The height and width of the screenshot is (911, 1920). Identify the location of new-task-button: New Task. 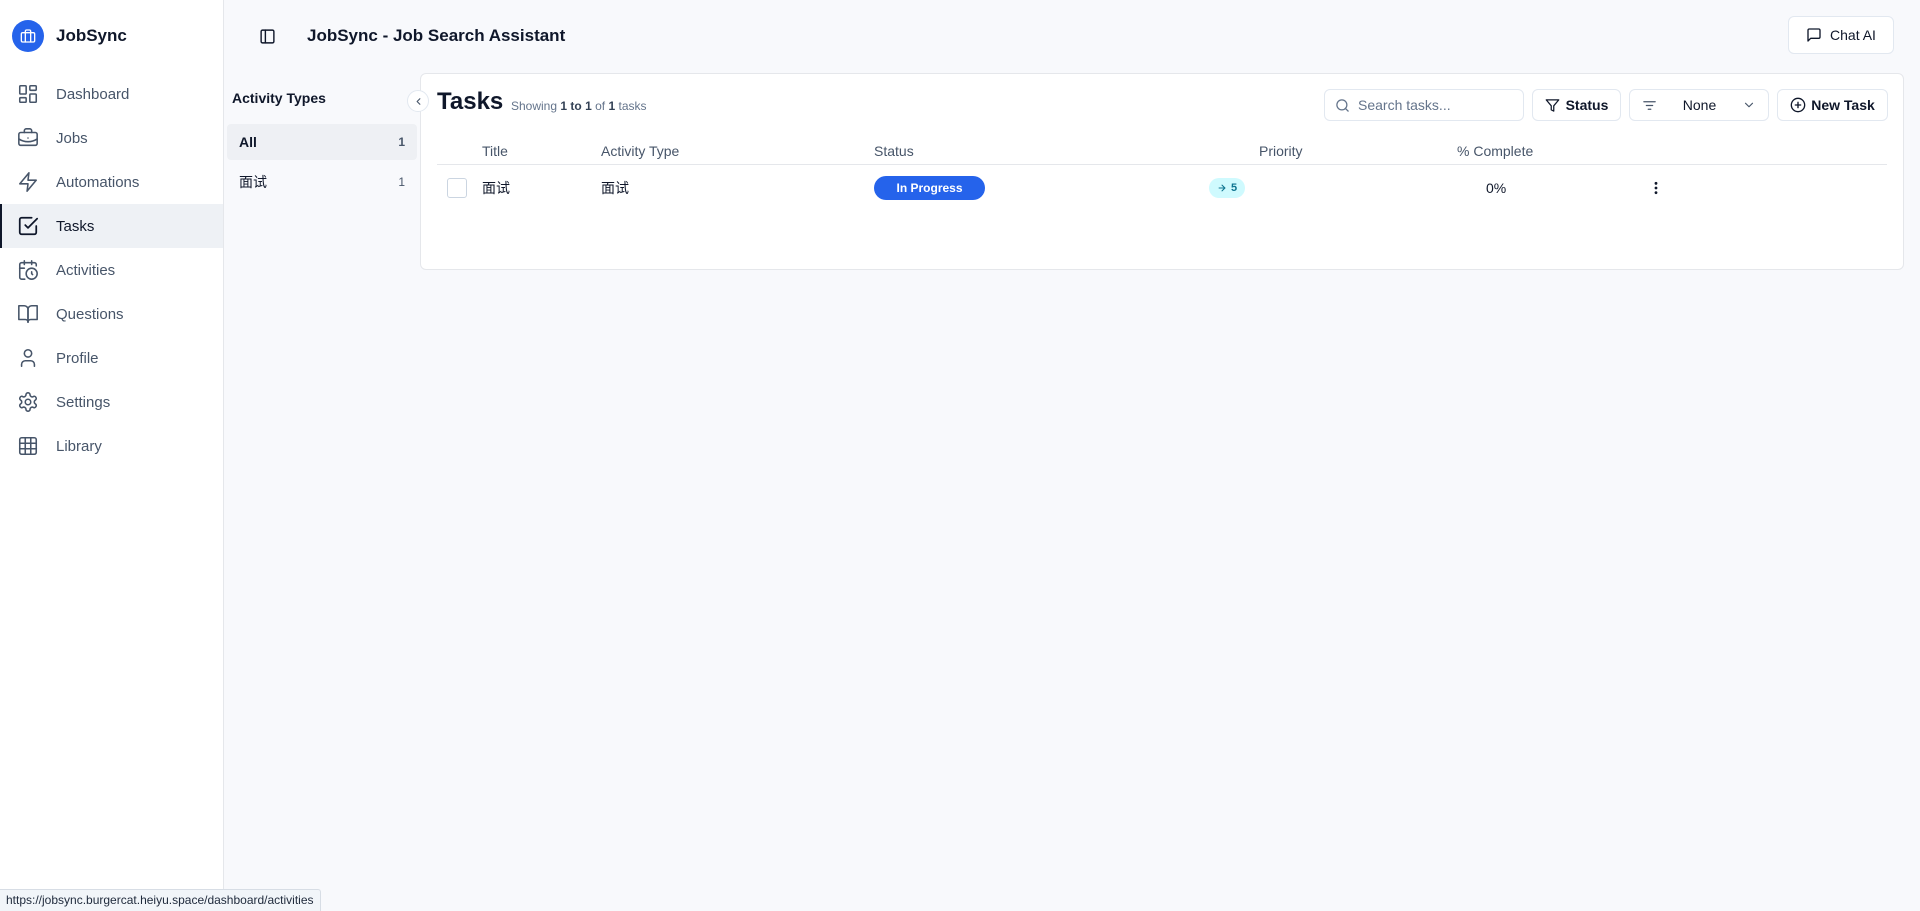
(1832, 105).